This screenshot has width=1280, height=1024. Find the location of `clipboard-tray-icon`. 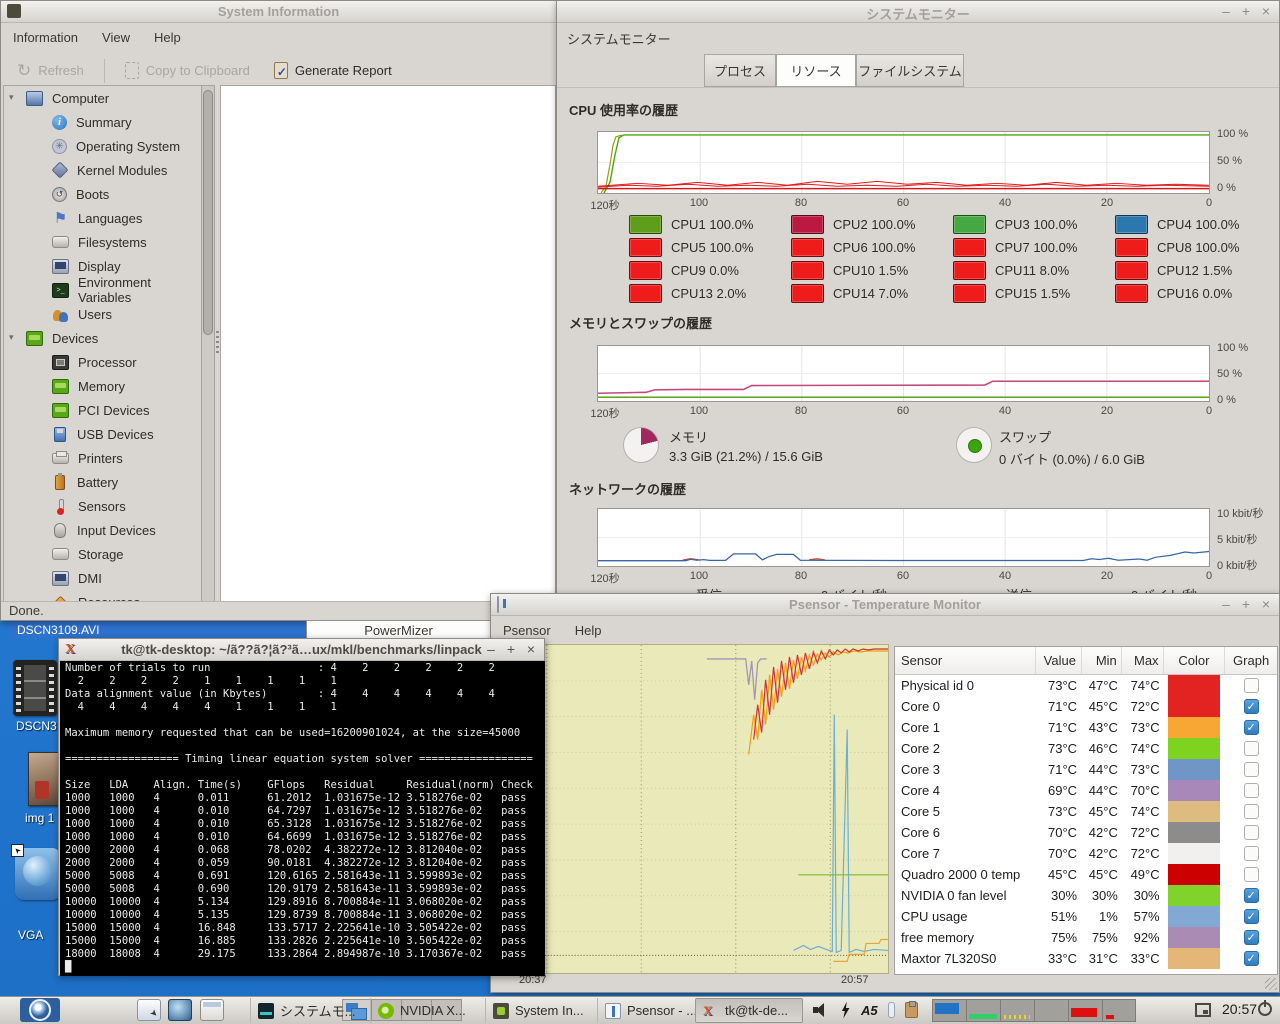

clipboard-tray-icon is located at coordinates (911, 1009).